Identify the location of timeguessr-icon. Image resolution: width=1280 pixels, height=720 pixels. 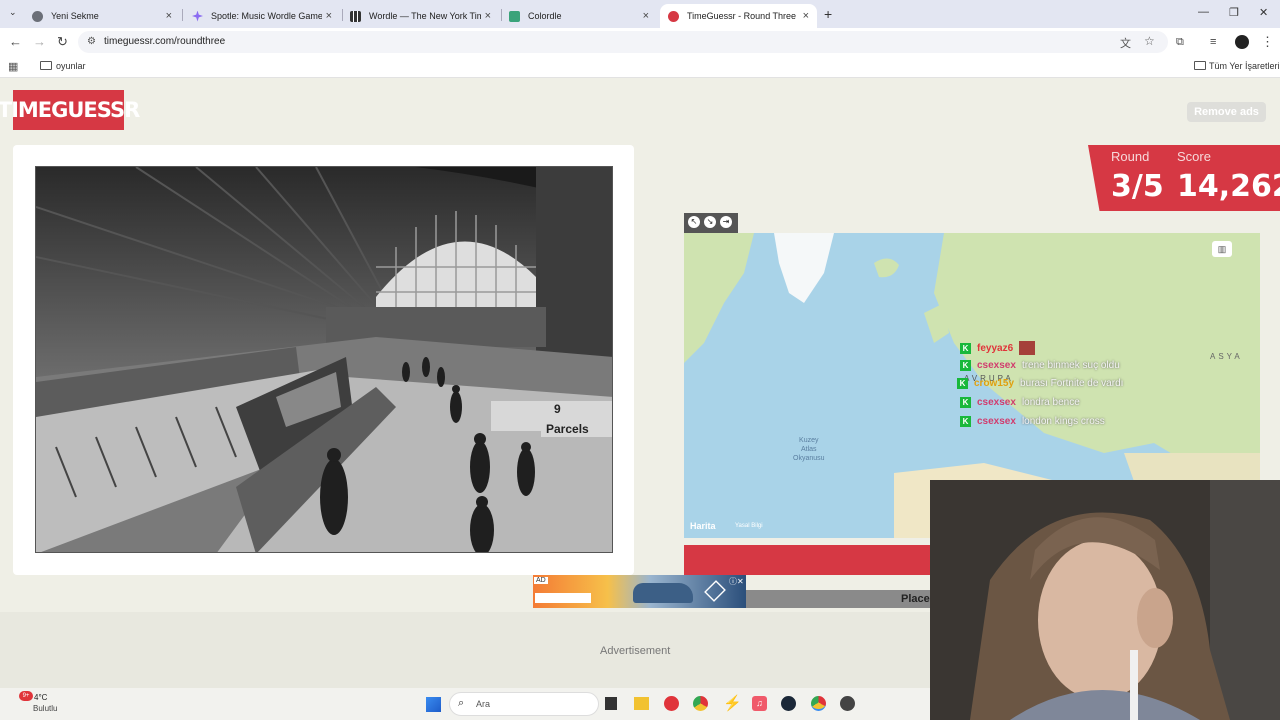
(673, 16).